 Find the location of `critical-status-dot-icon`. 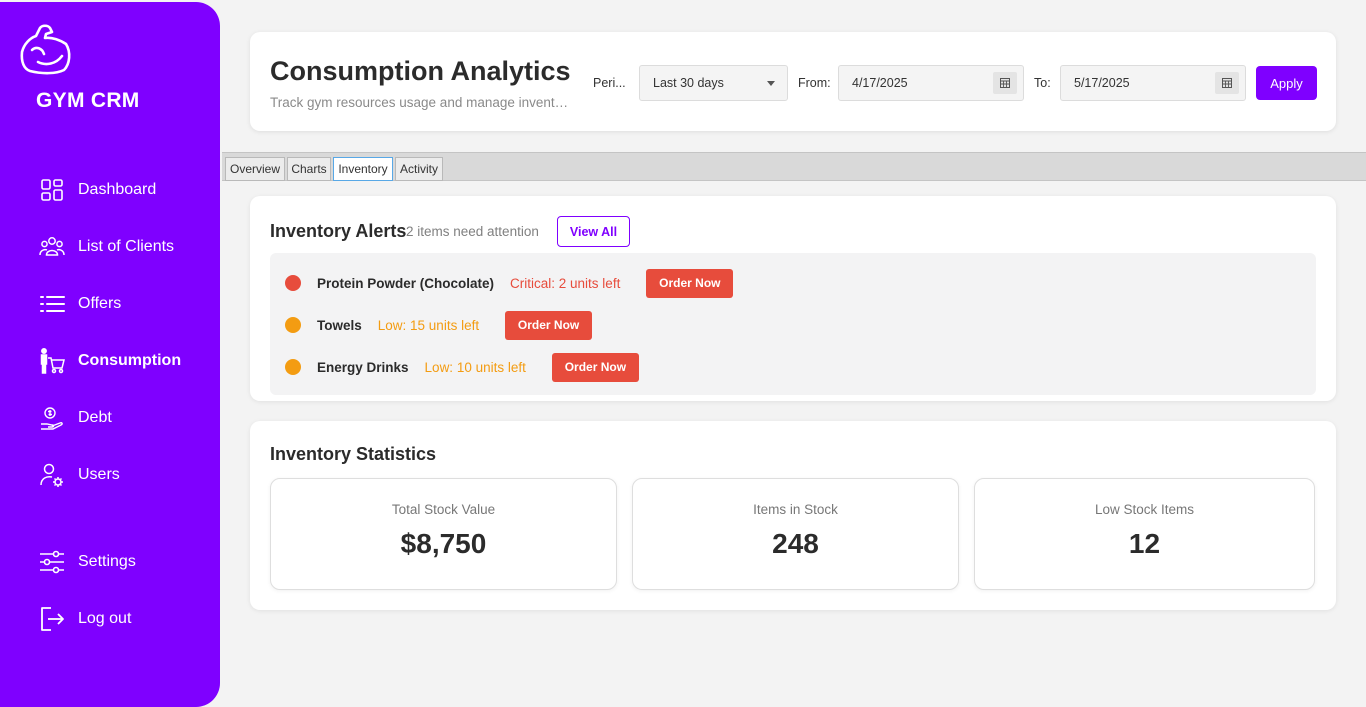

critical-status-dot-icon is located at coordinates (293, 283).